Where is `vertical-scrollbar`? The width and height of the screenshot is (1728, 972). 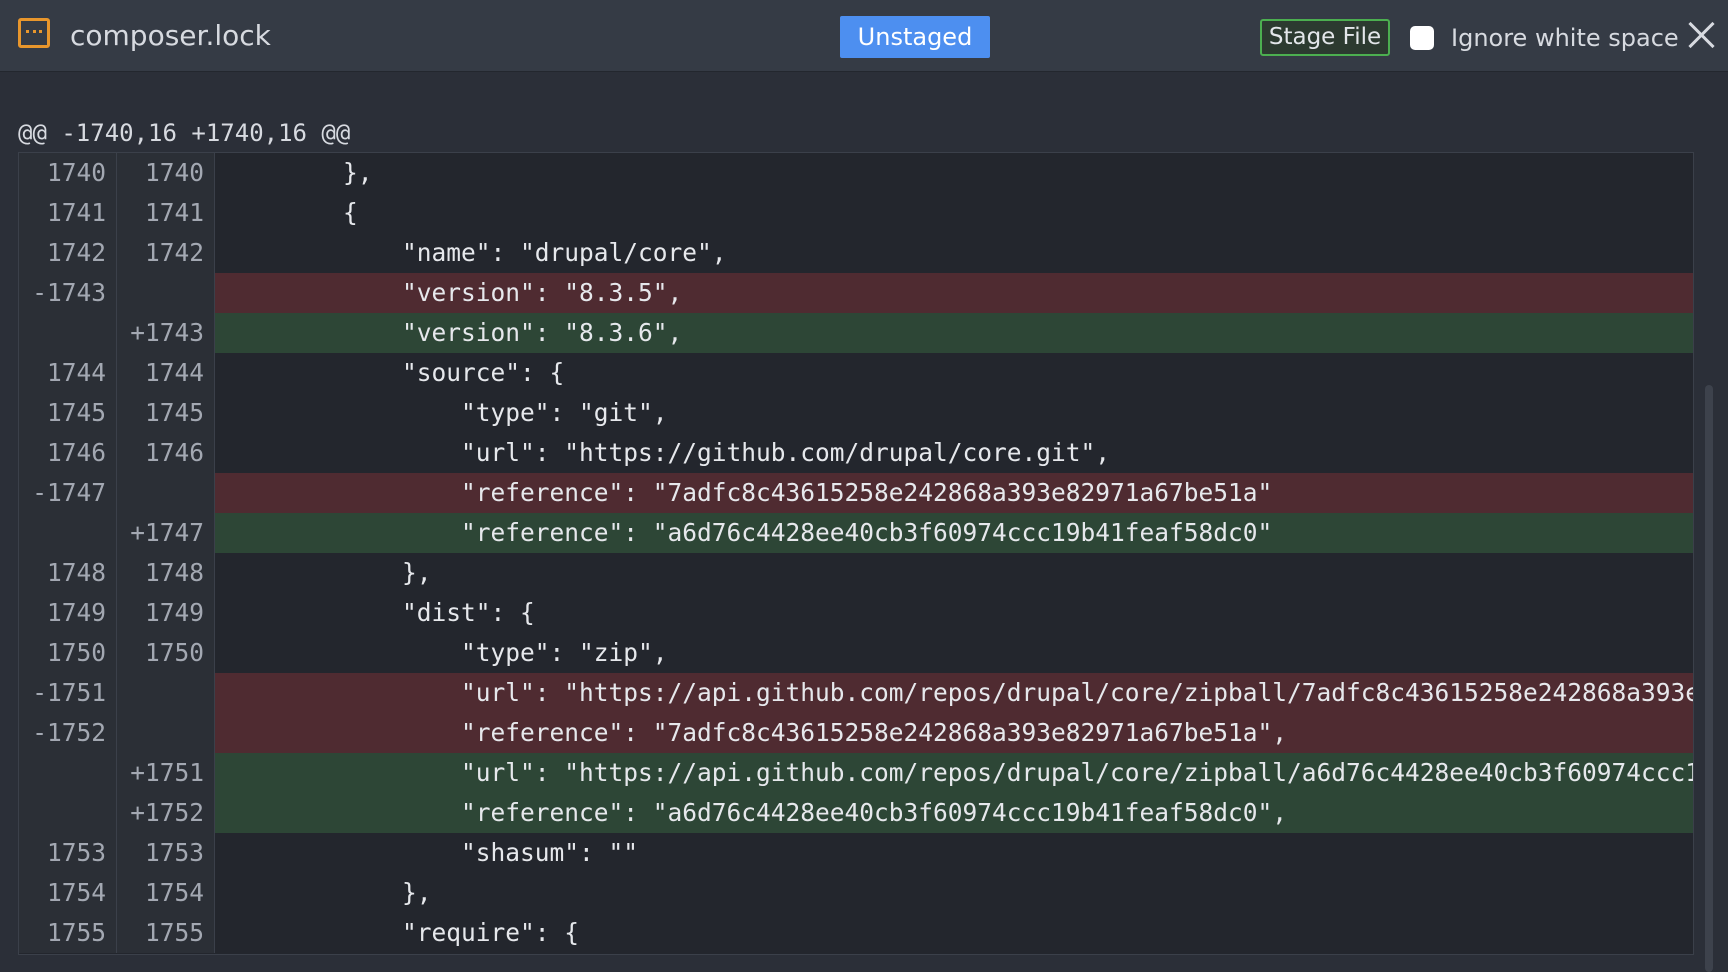
vertical-scrollbar is located at coordinates (1709, 678).